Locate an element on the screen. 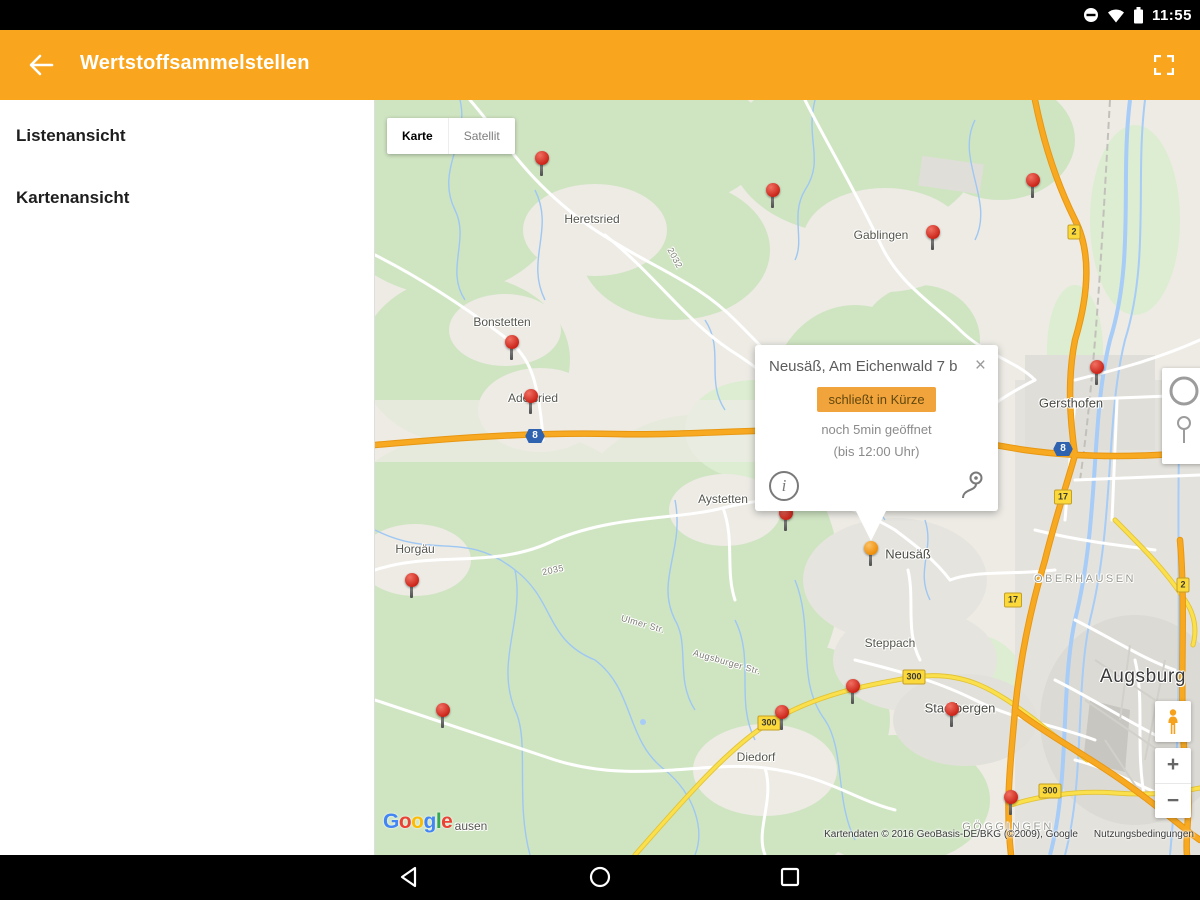 The image size is (1200, 900). home-circle-icon is located at coordinates (600, 877).